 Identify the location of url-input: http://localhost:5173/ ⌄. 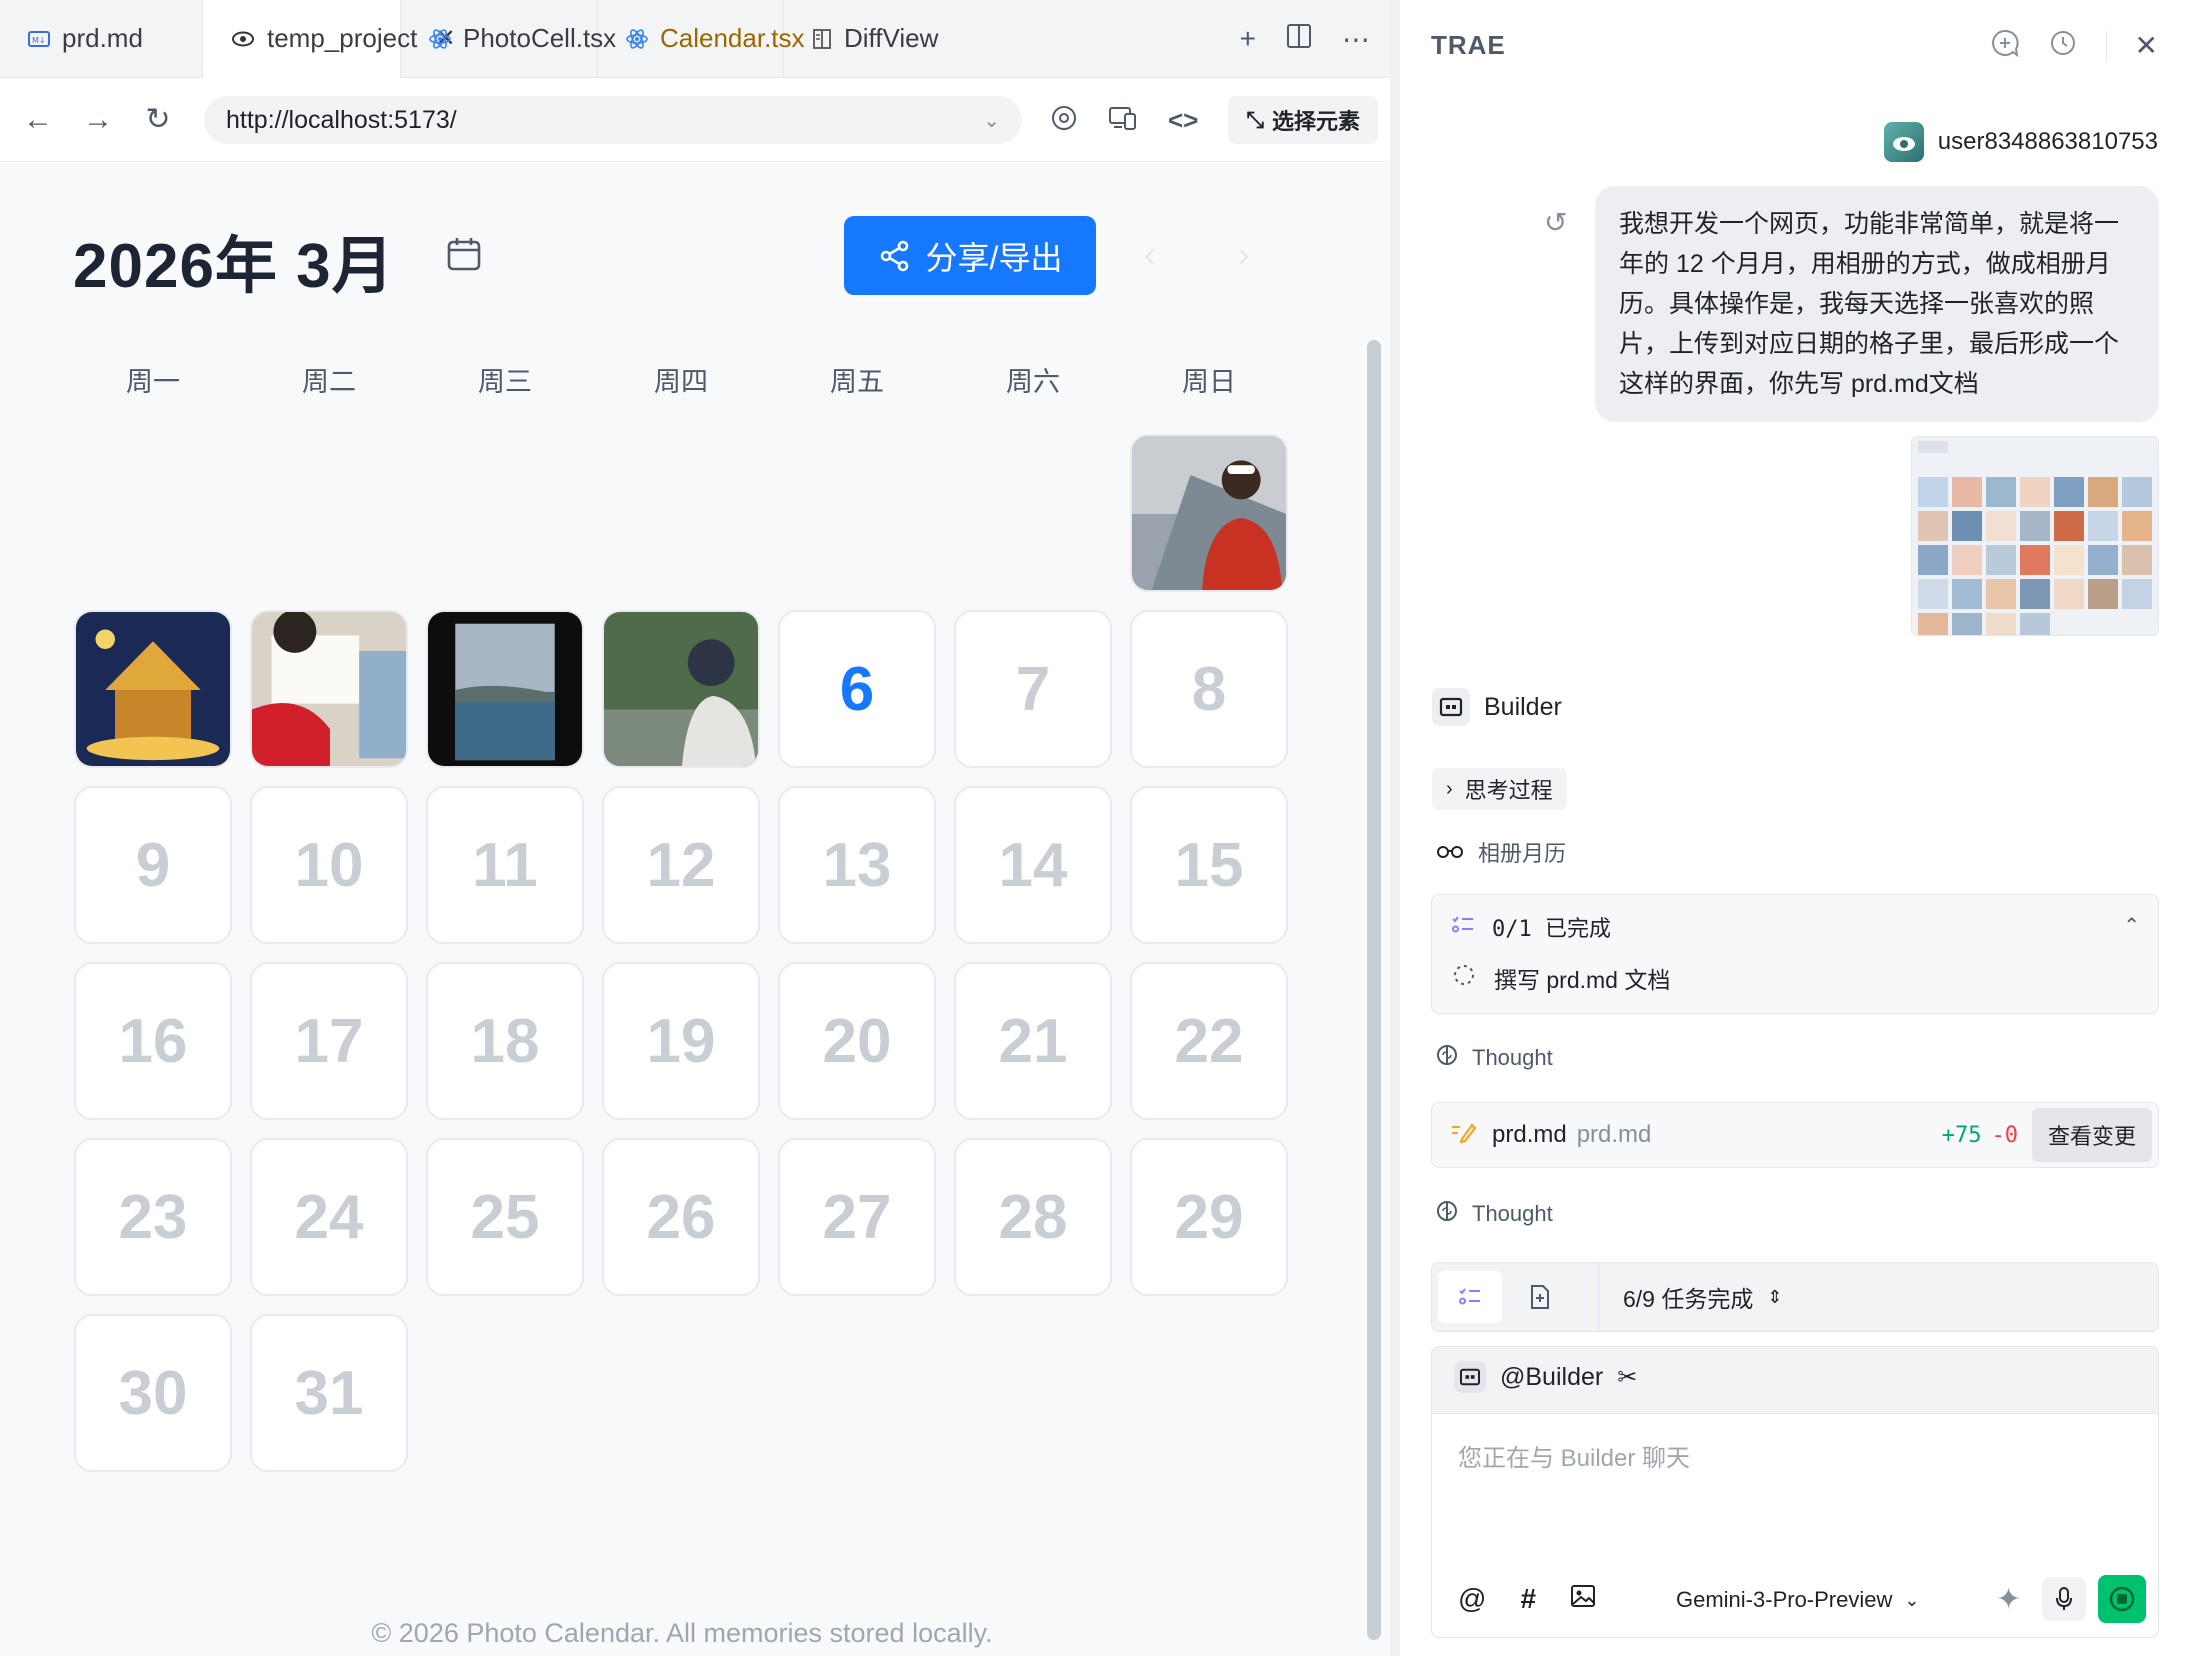
(613, 120).